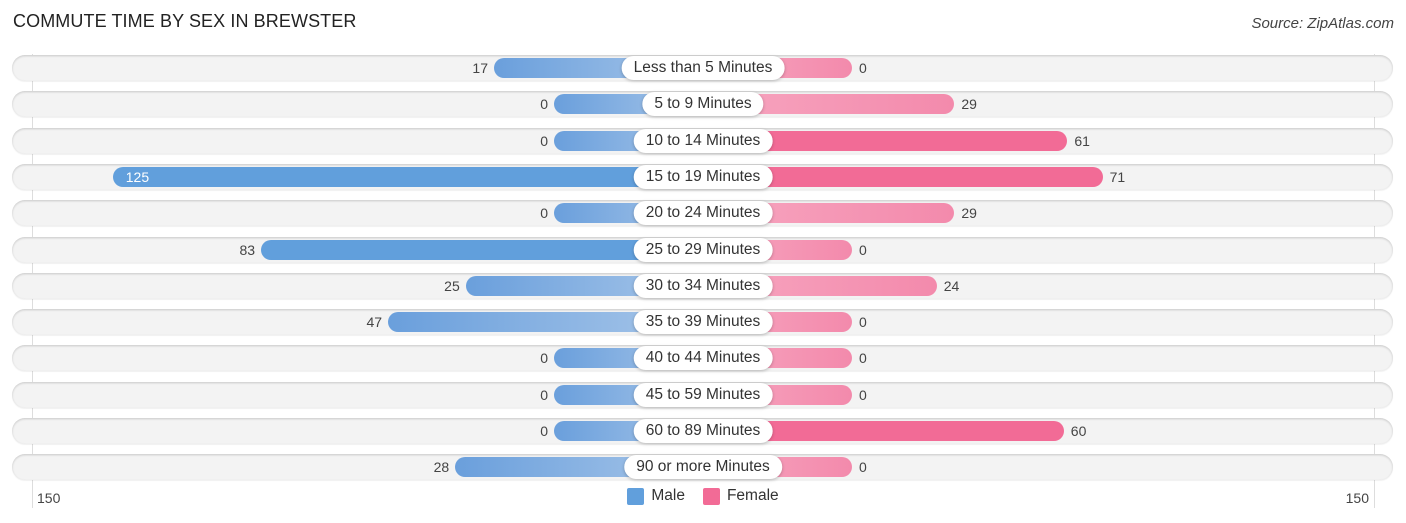  Describe the element at coordinates (480, 68) in the screenshot. I see `value-label-male: 17` at that location.